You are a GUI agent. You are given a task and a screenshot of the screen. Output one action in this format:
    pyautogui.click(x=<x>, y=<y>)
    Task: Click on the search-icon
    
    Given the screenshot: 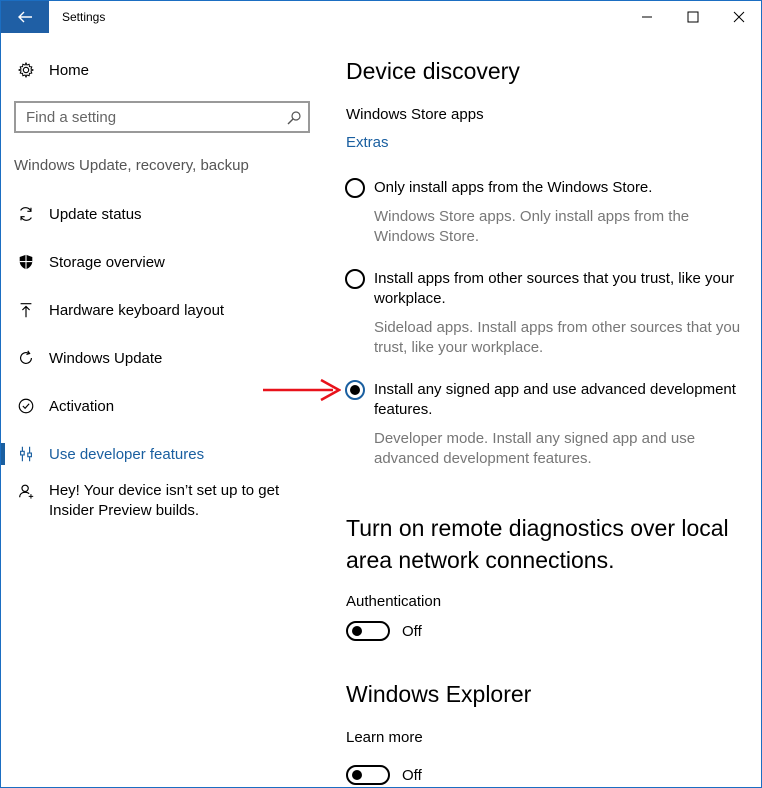 What is the action you would take?
    pyautogui.click(x=294, y=118)
    